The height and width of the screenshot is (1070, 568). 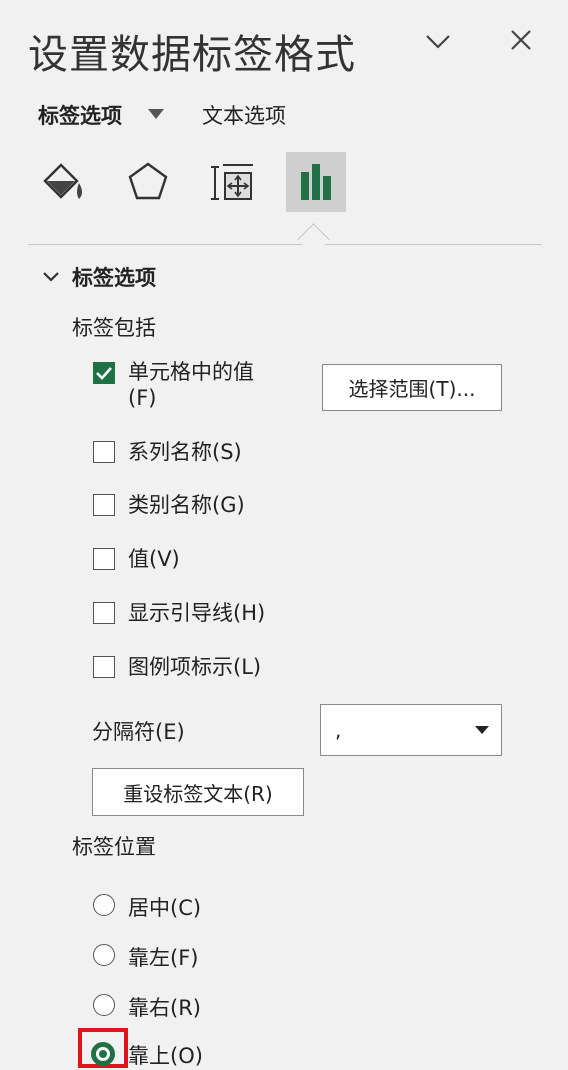 I want to click on radio-right-label: 靠右(R), so click(x=164, y=1007).